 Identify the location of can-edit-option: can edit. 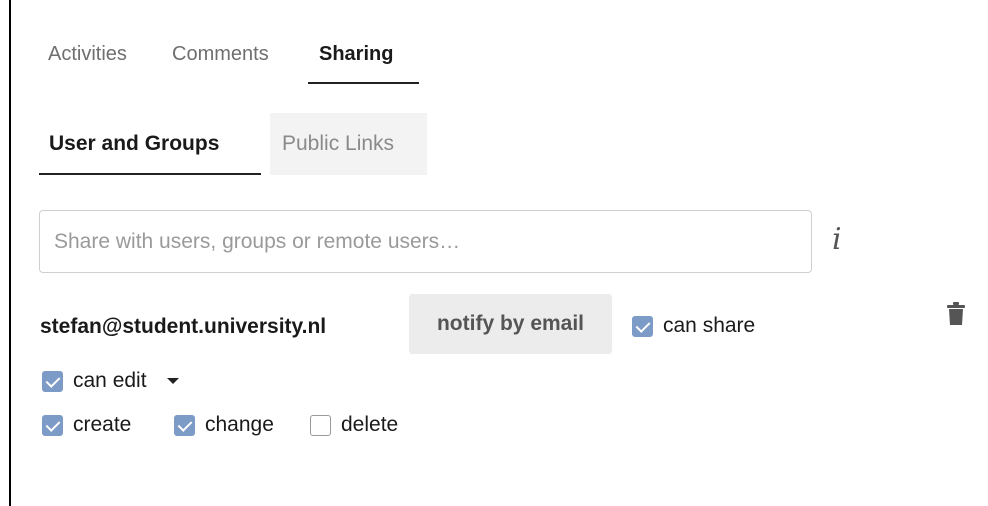
(110, 381).